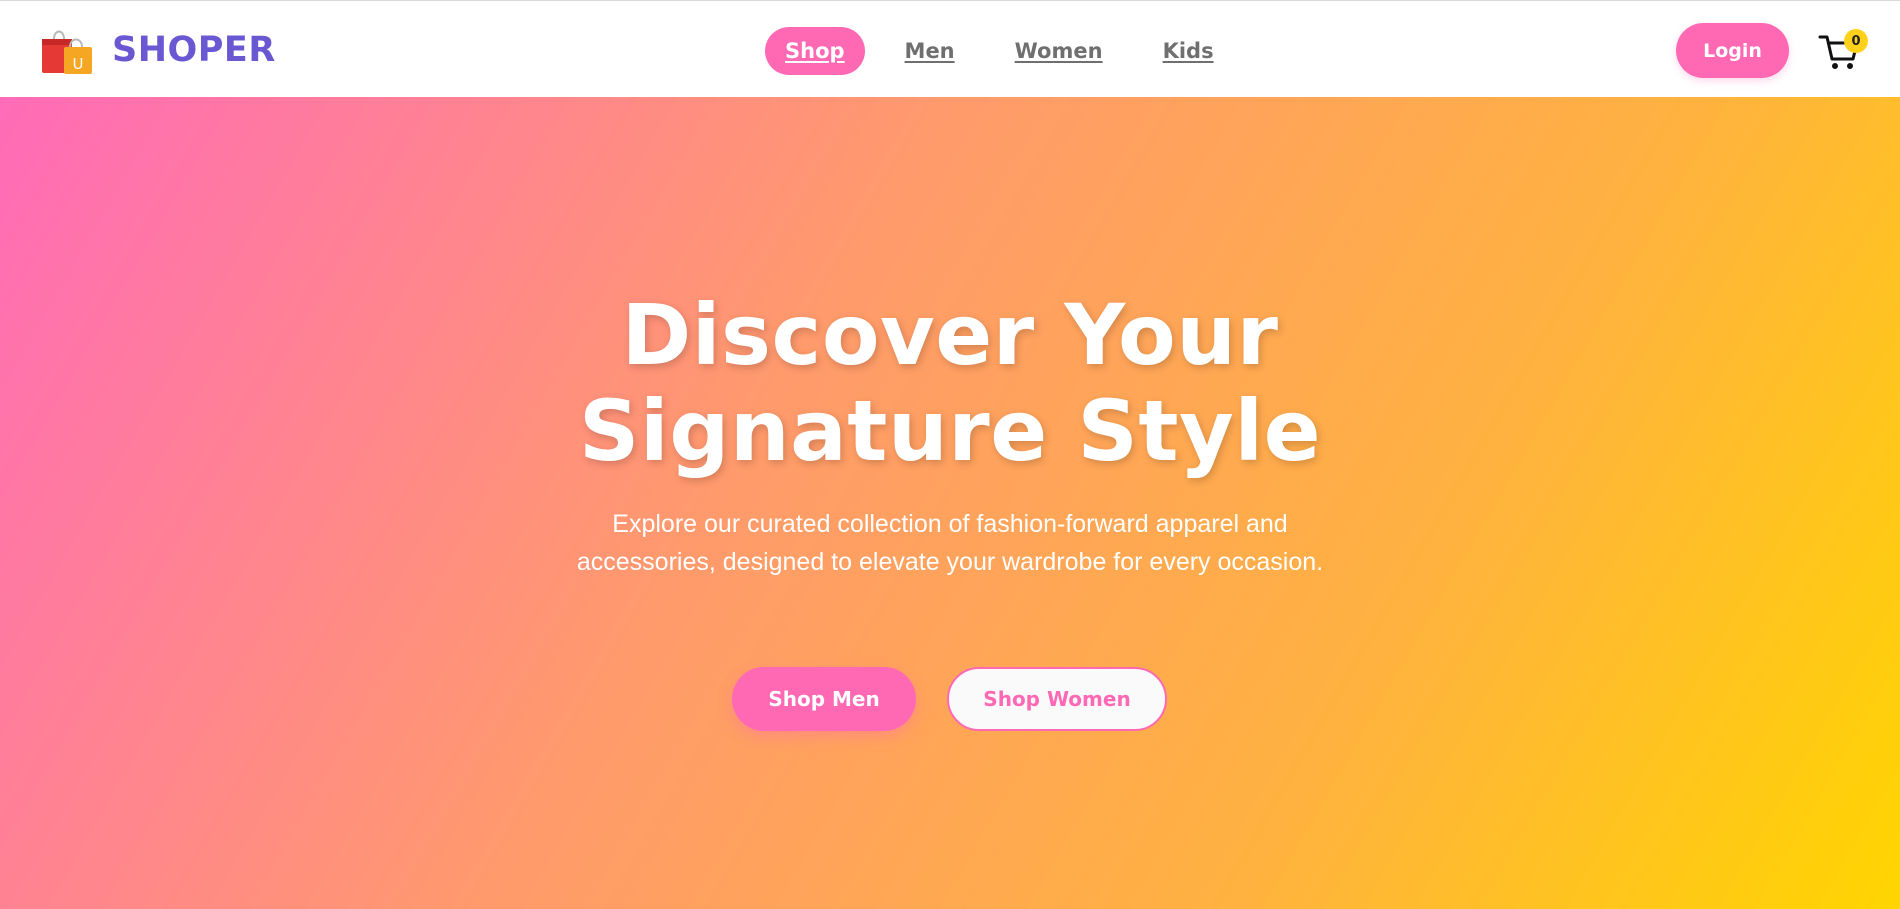 Image resolution: width=1900 pixels, height=909 pixels. I want to click on cart-count-badge: 0, so click(1856, 41).